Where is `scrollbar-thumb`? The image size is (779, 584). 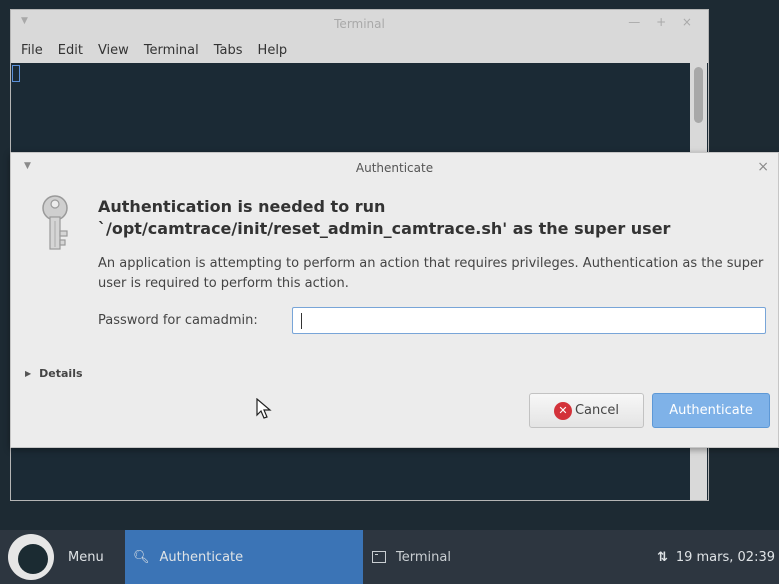 scrollbar-thumb is located at coordinates (698, 95).